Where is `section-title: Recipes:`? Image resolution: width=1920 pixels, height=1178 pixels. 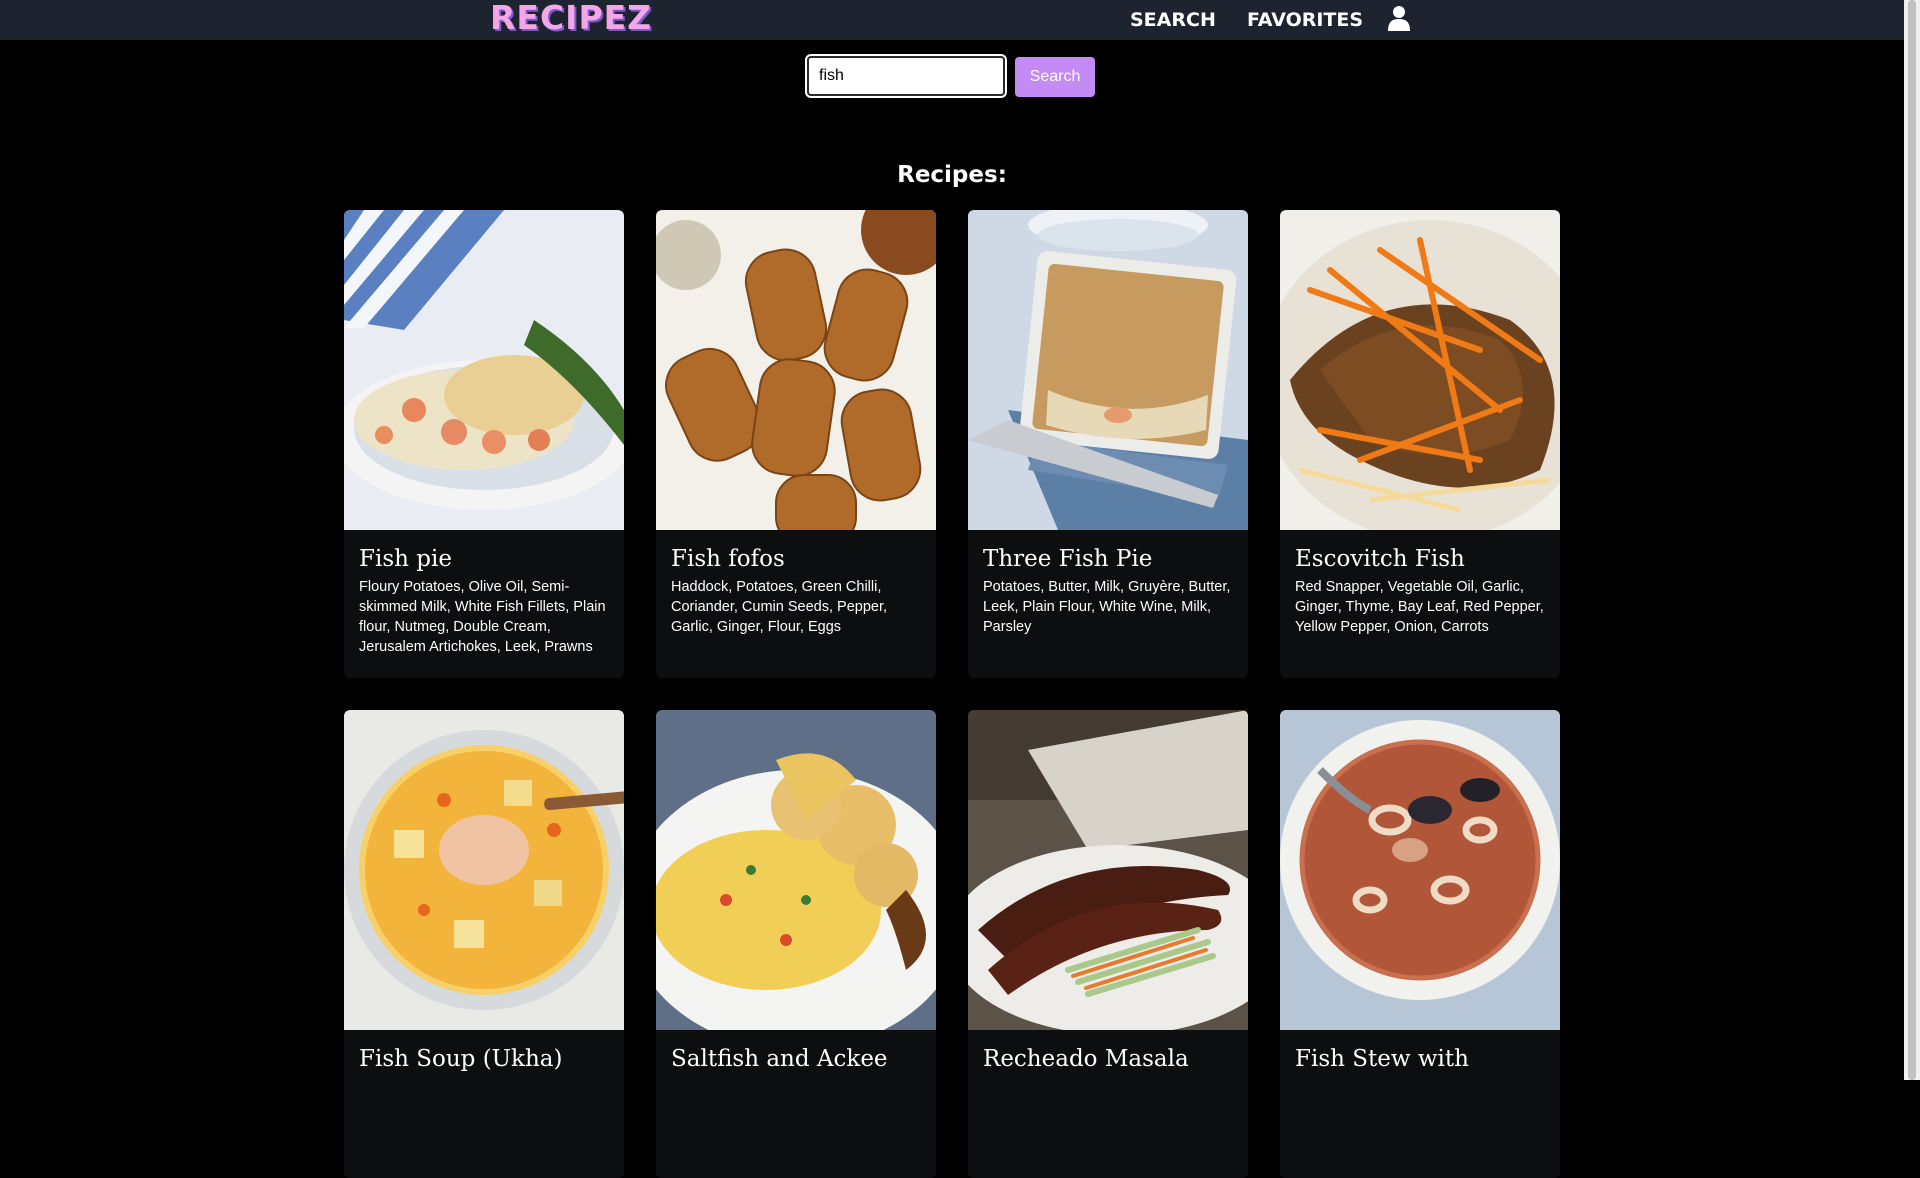 section-title: Recipes: is located at coordinates (952, 175).